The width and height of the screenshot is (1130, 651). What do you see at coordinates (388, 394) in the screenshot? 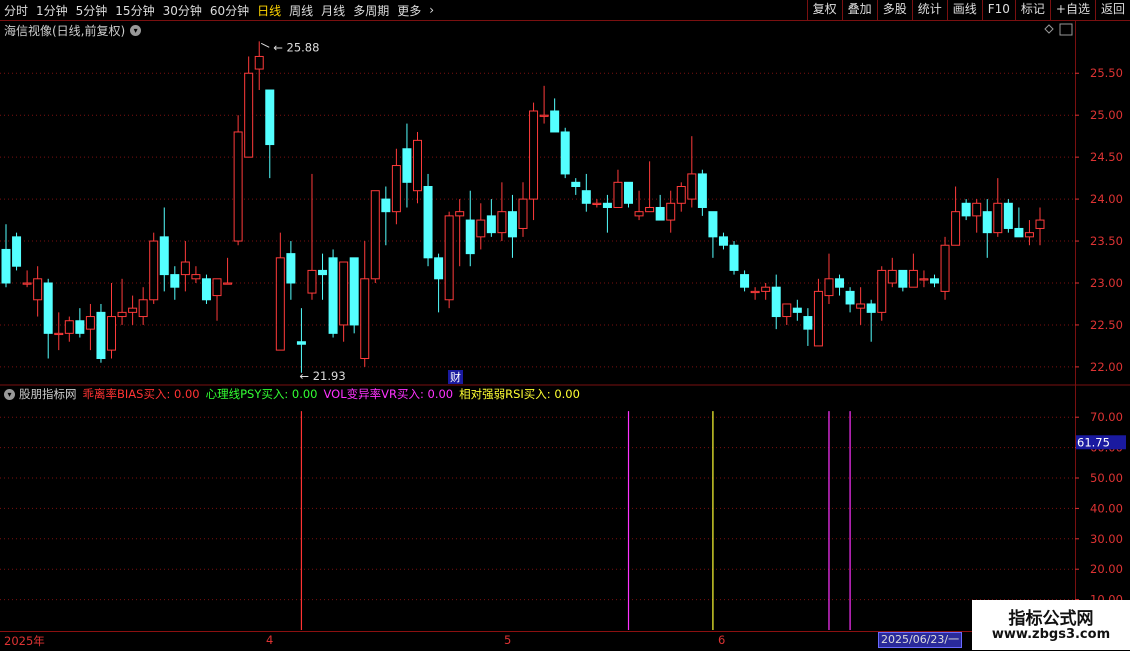
I see `indicator-item-2: VOL变异率VR买入: 0.00` at bounding box center [388, 394].